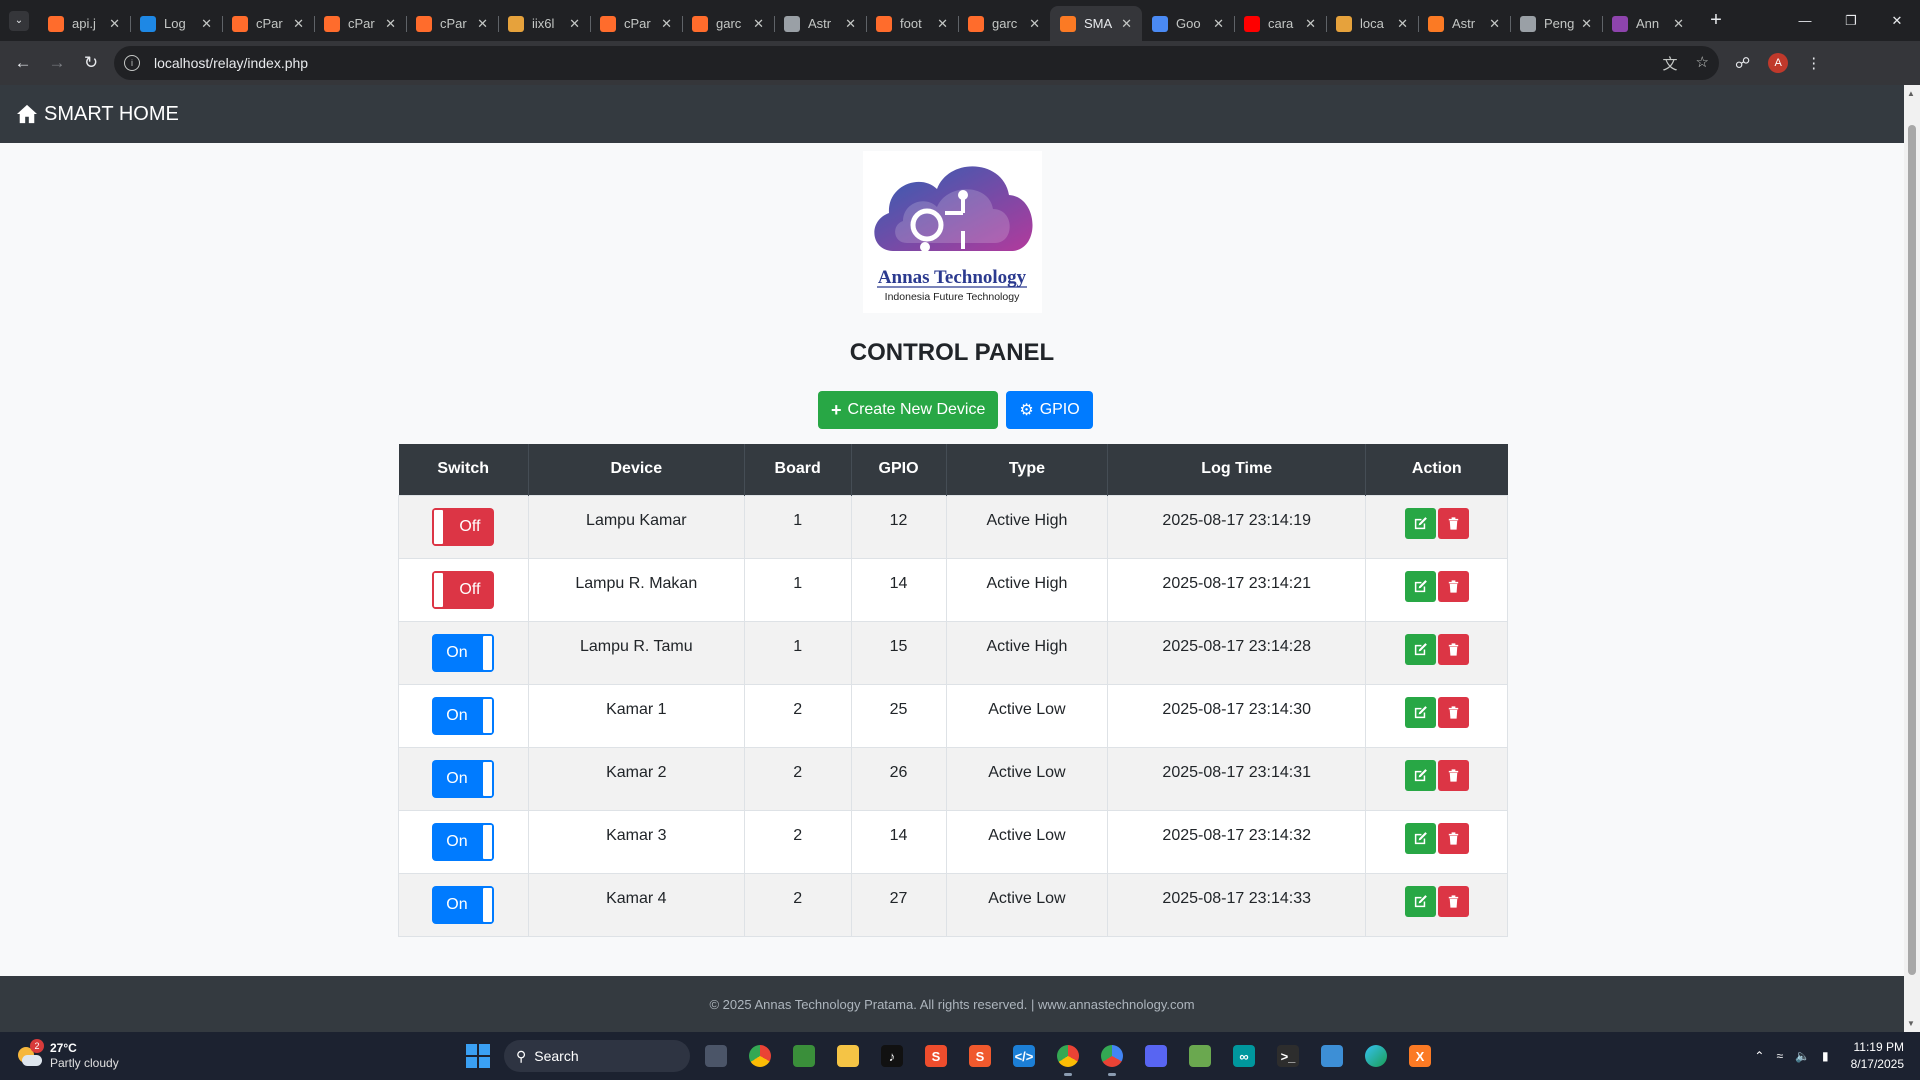 This screenshot has height=1080, width=1920. What do you see at coordinates (132, 63) in the screenshot?
I see `site-info-icon: i` at bounding box center [132, 63].